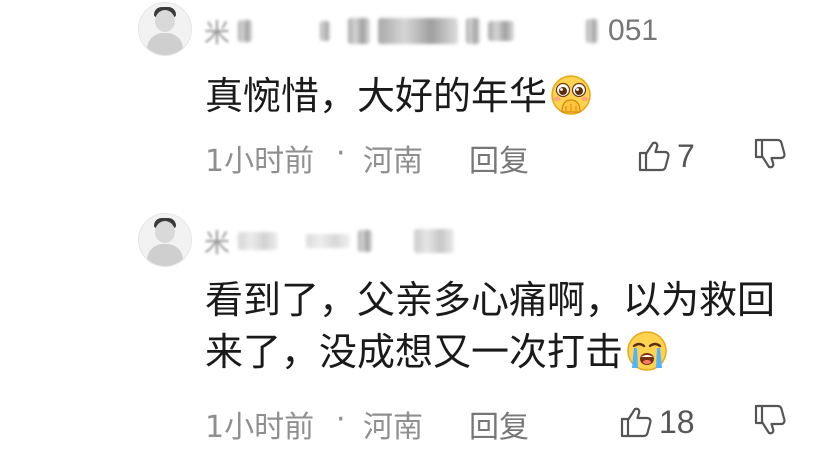  Describe the element at coordinates (376, 96) in the screenshot. I see `comment-text-content: 真惋惜，大好的年华` at that location.